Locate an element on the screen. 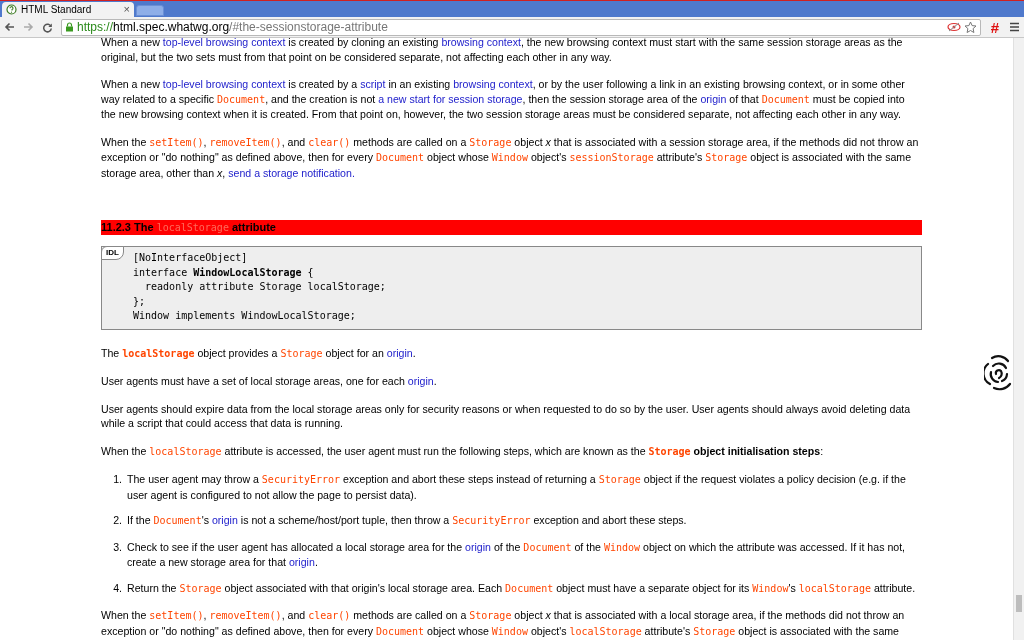 The image size is (1024, 640). page-icon is located at coordinates (11, 9).